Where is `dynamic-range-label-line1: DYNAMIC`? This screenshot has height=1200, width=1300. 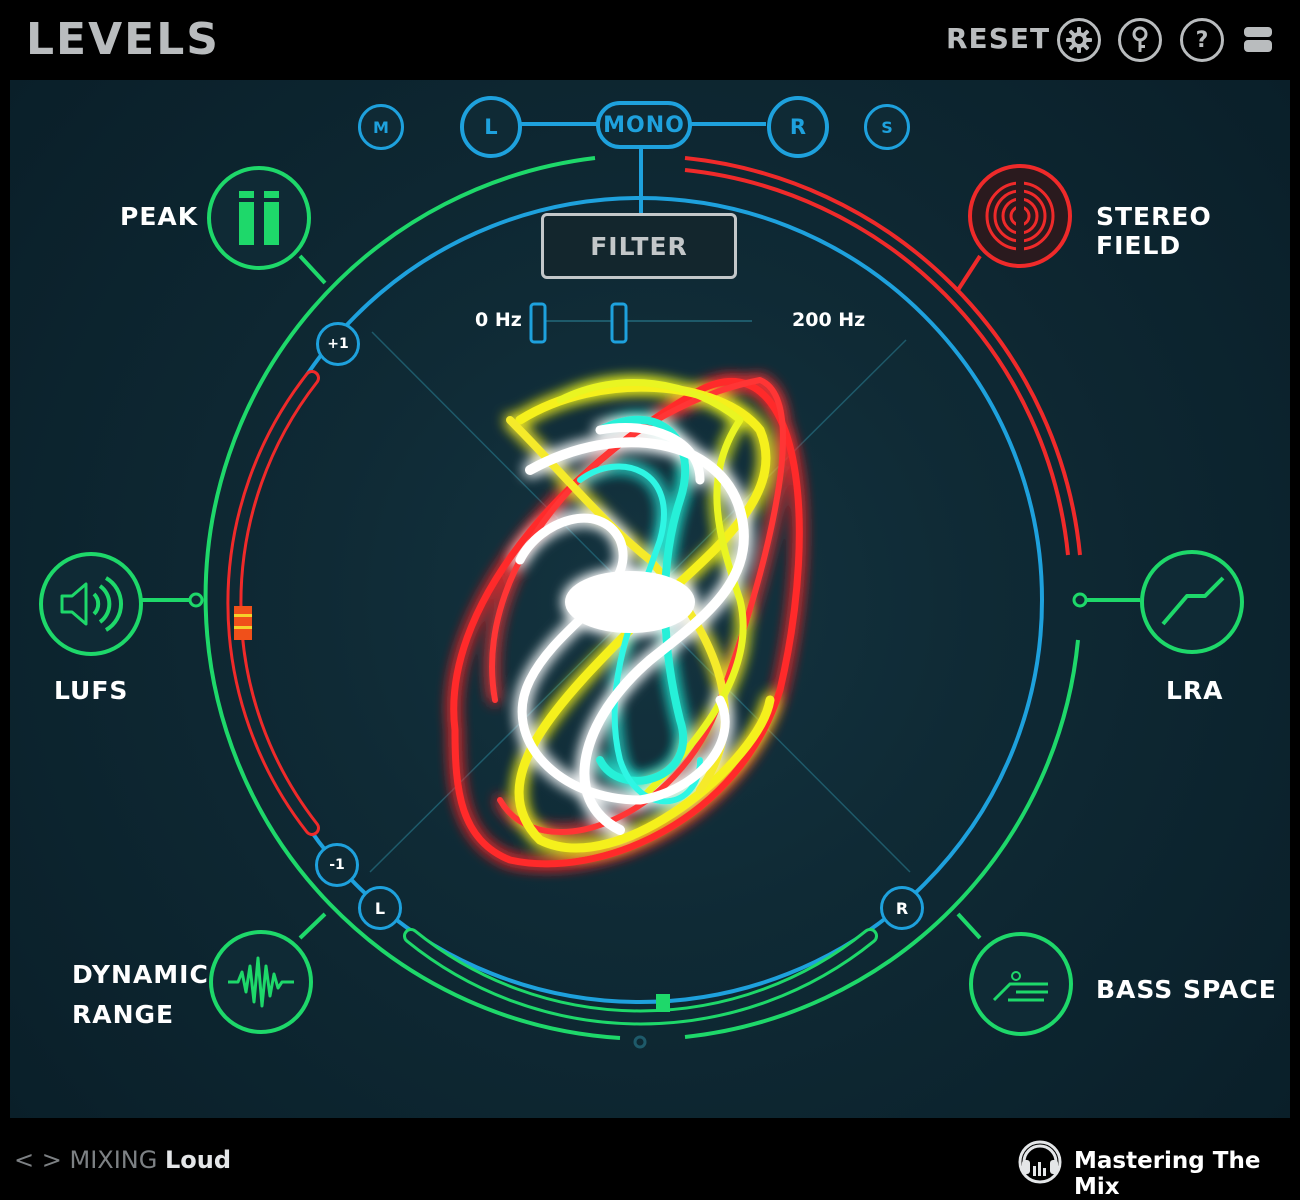
dynamic-range-label-line1: DYNAMIC is located at coordinates (140, 974).